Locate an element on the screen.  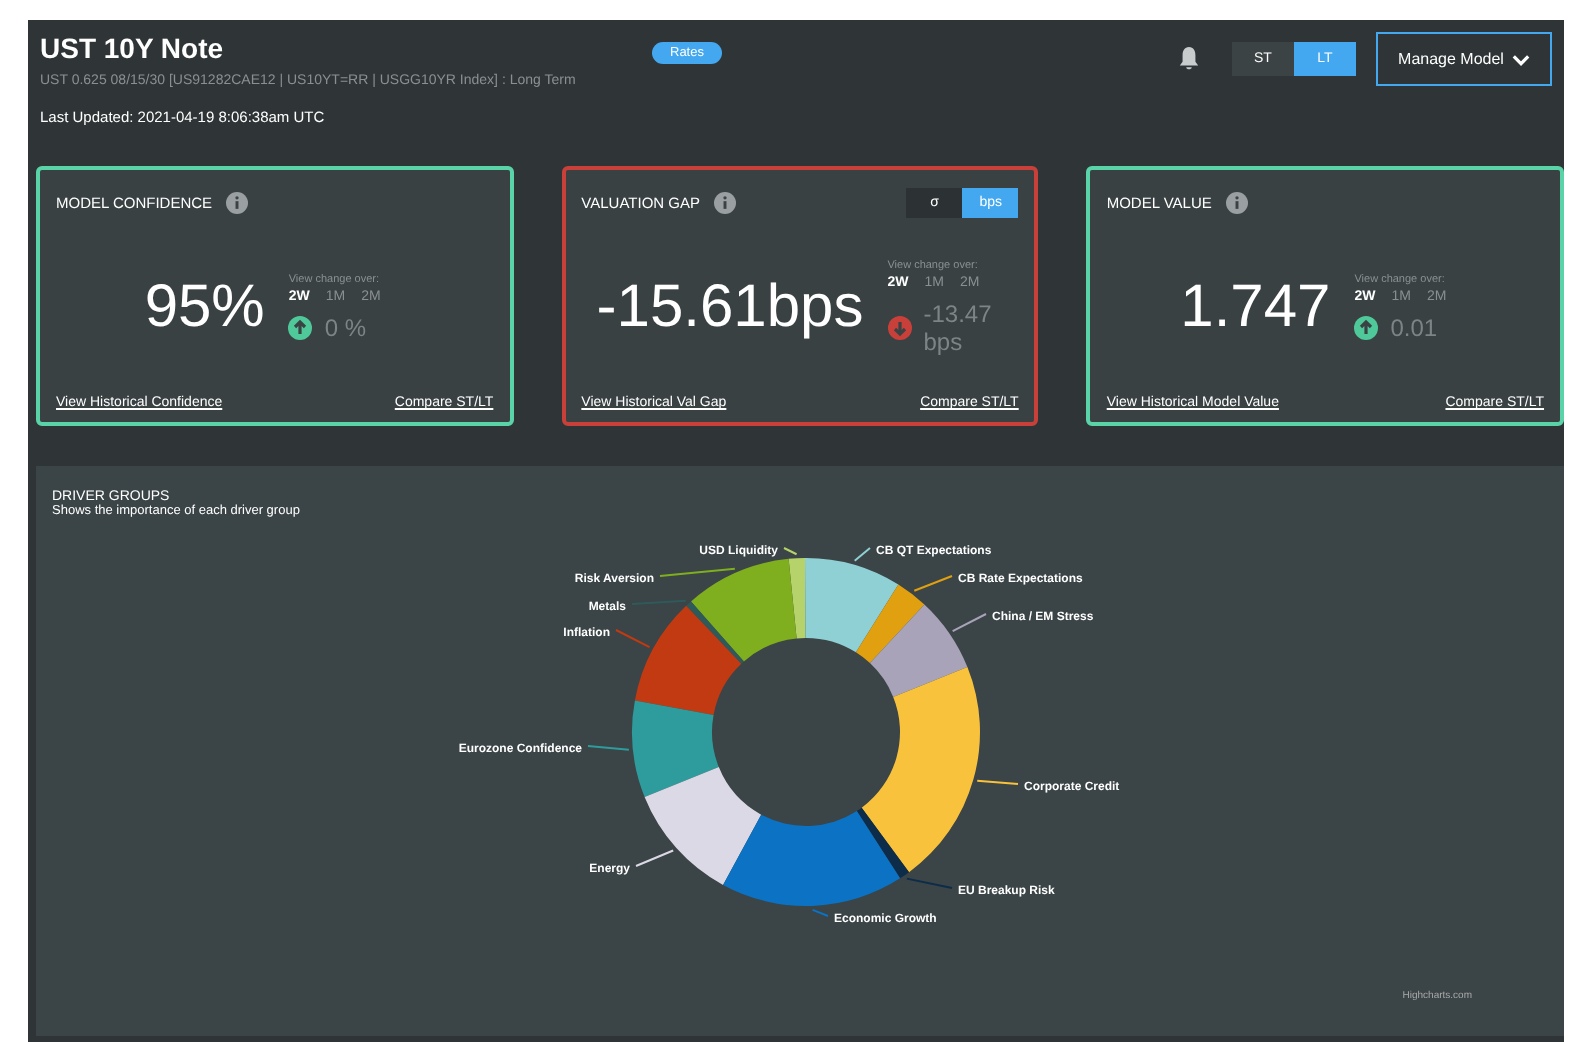
change-value: 0 % is located at coordinates (345, 327).